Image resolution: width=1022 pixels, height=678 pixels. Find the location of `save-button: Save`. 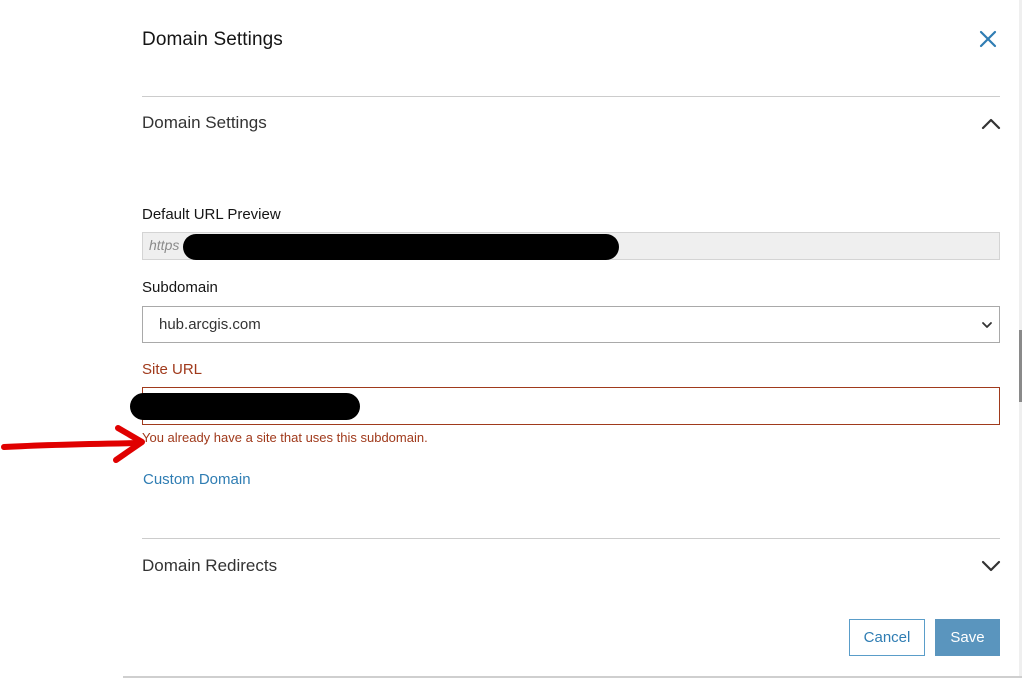

save-button: Save is located at coordinates (967, 637).